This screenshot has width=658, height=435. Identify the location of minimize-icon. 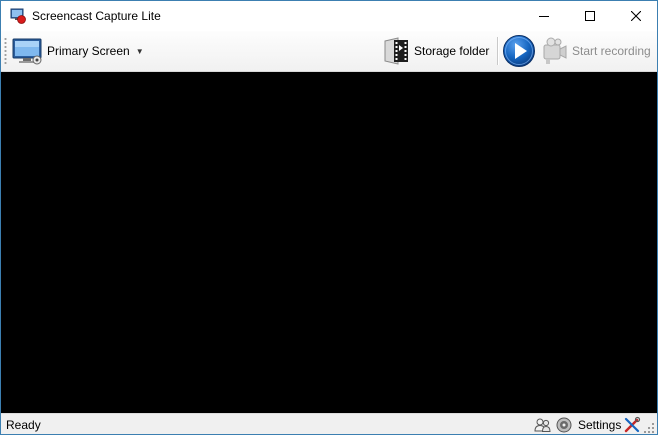
(544, 16).